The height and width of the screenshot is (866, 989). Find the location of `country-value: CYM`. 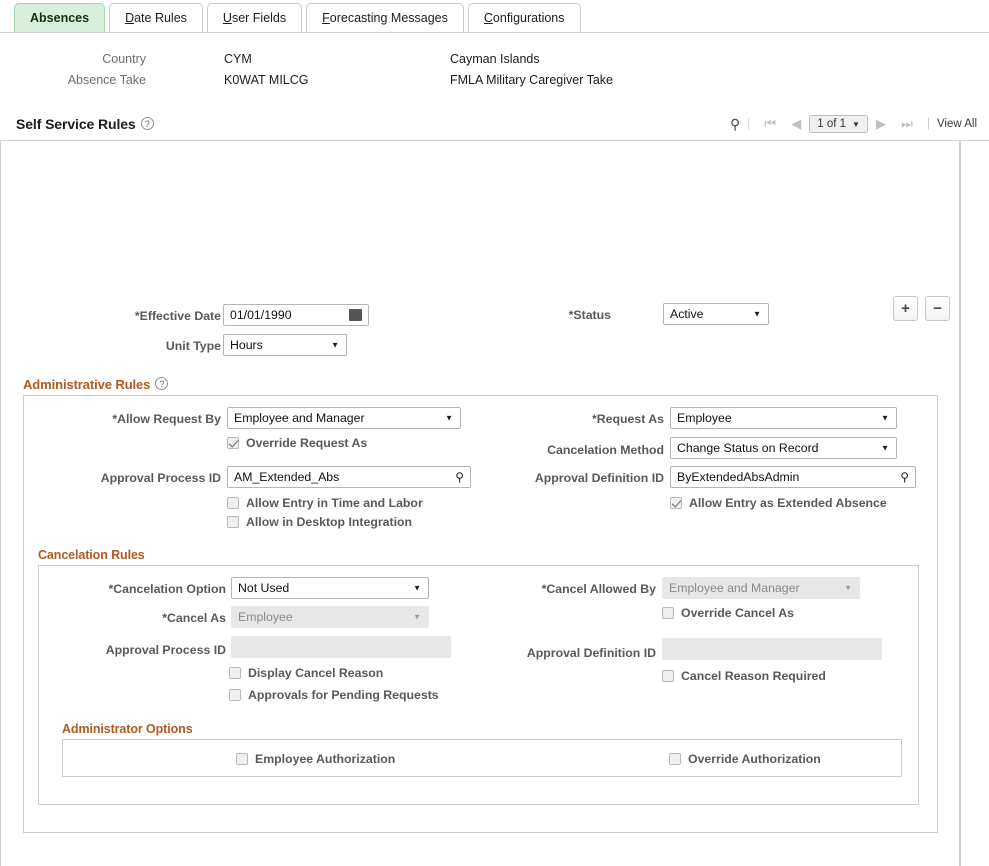

country-value: CYM is located at coordinates (238, 59).